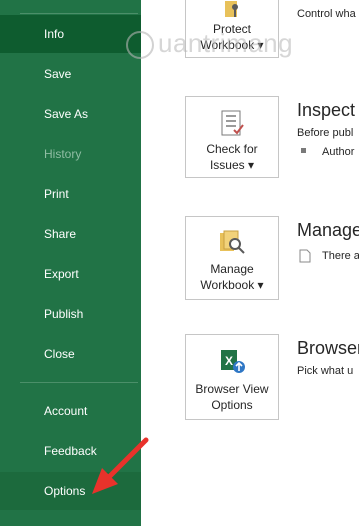 The height and width of the screenshot is (526, 359). Describe the element at coordinates (328, 230) in the screenshot. I see `manage-title: Manage` at that location.